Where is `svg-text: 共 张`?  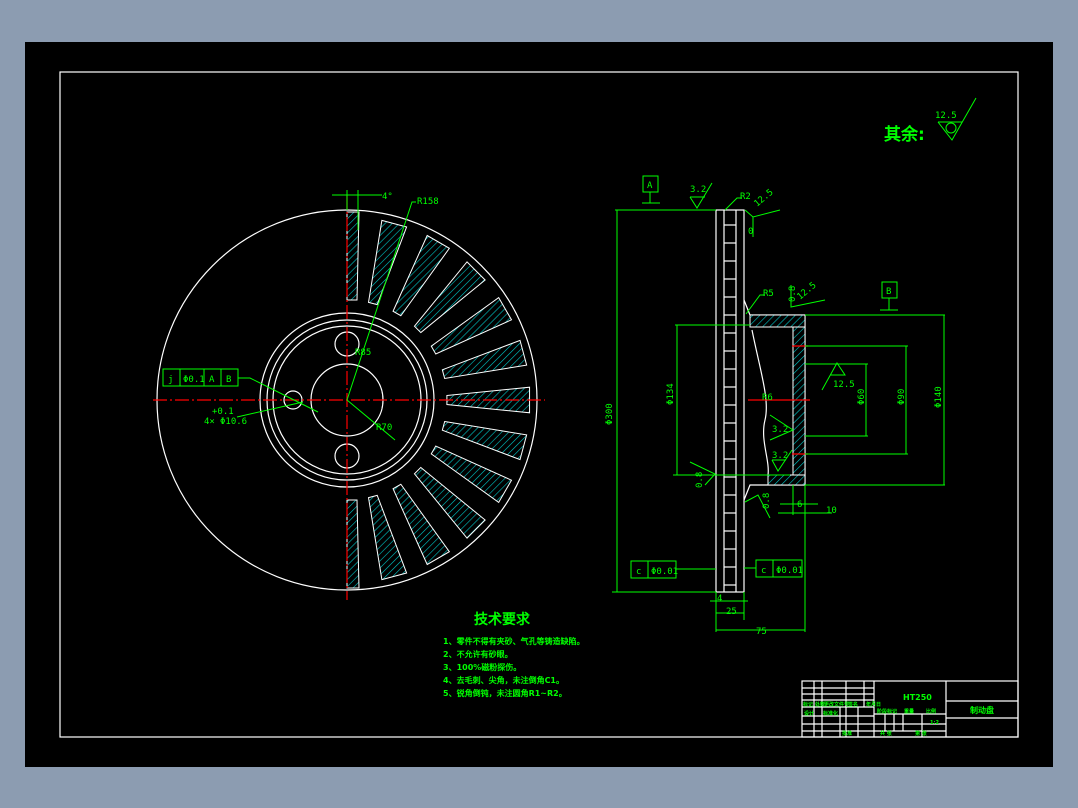
svg-text: 共 张 is located at coordinates (886, 733).